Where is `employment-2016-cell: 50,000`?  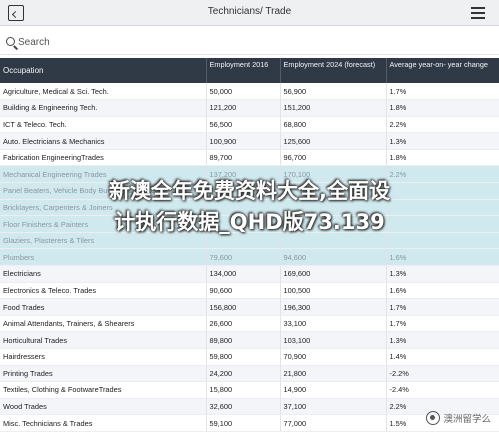
employment-2016-cell: 50,000 is located at coordinates (243, 92).